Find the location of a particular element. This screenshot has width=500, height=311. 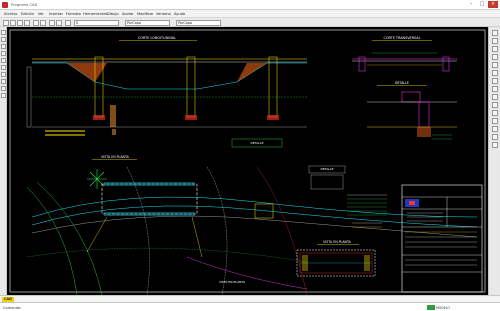

layer-icon is located at coordinates (68, 22).